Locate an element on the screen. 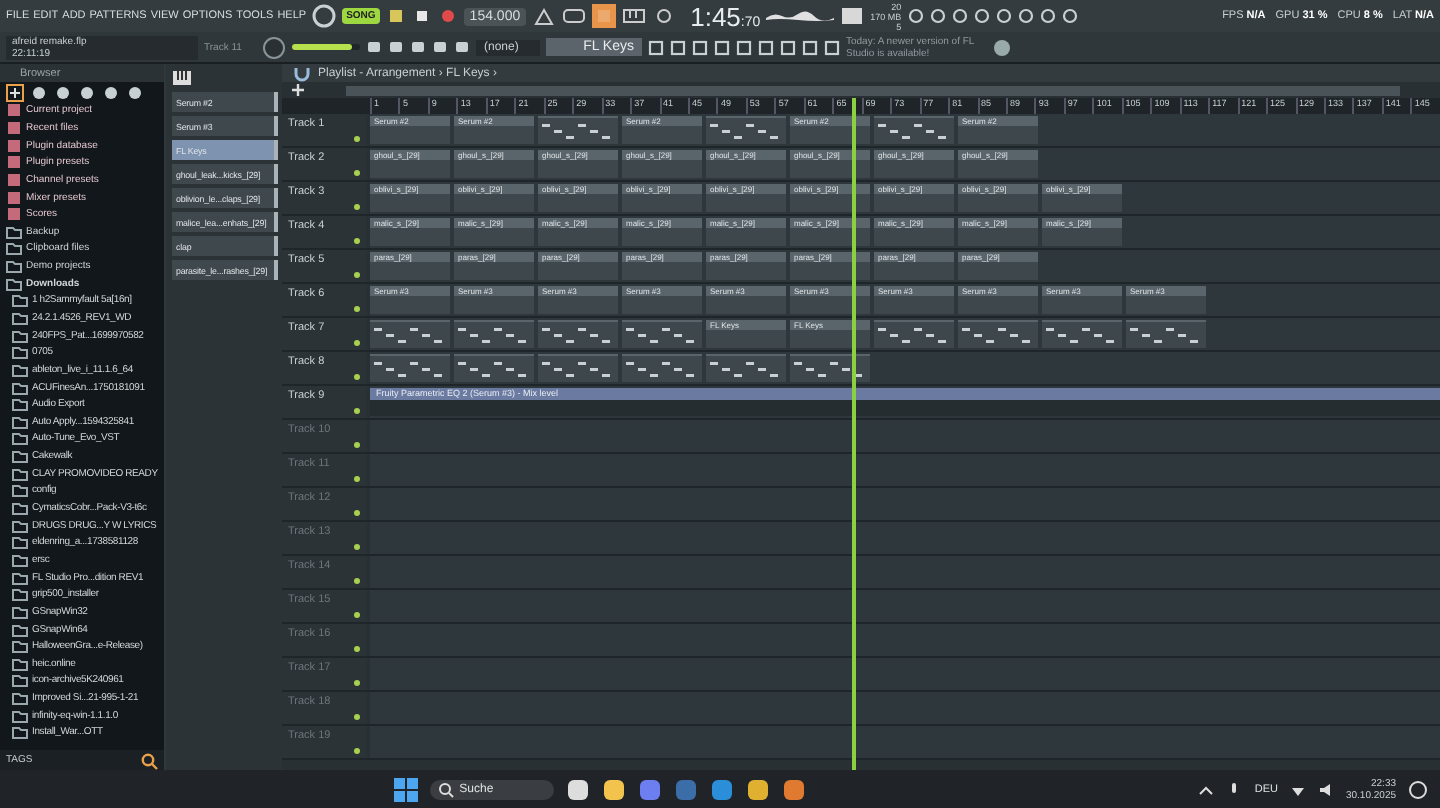 This screenshot has height=808, width=1440. windows-icon is located at coordinates (405, 789).